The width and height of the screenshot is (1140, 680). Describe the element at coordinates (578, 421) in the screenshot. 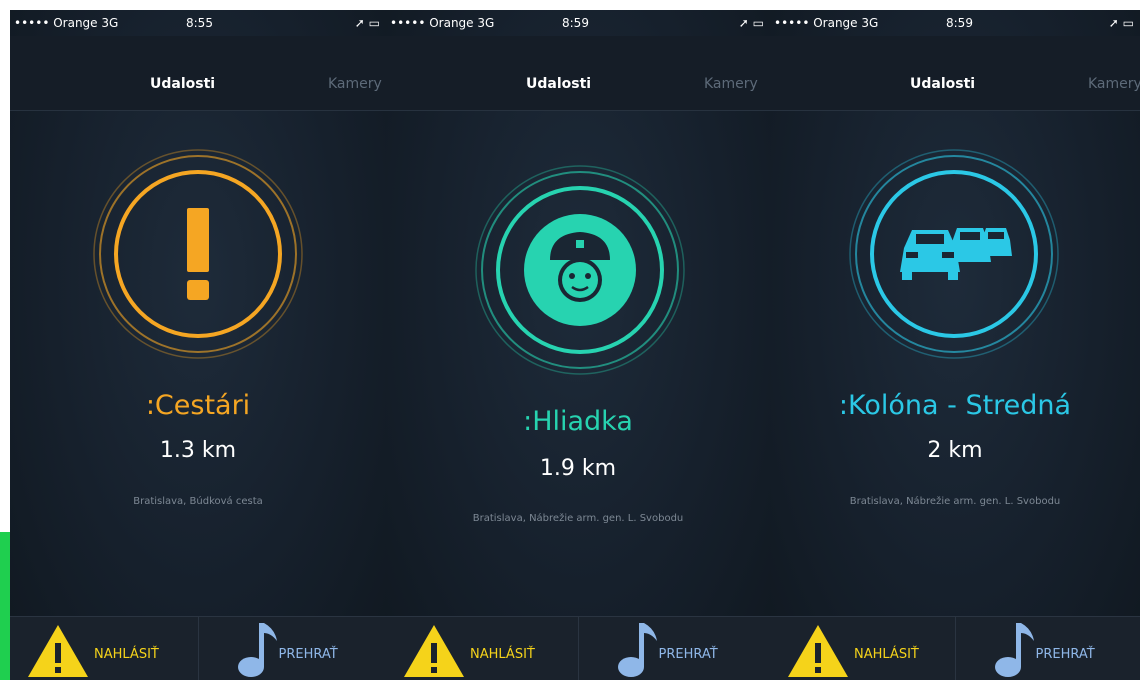

I see `event-title: :Hliadka` at that location.